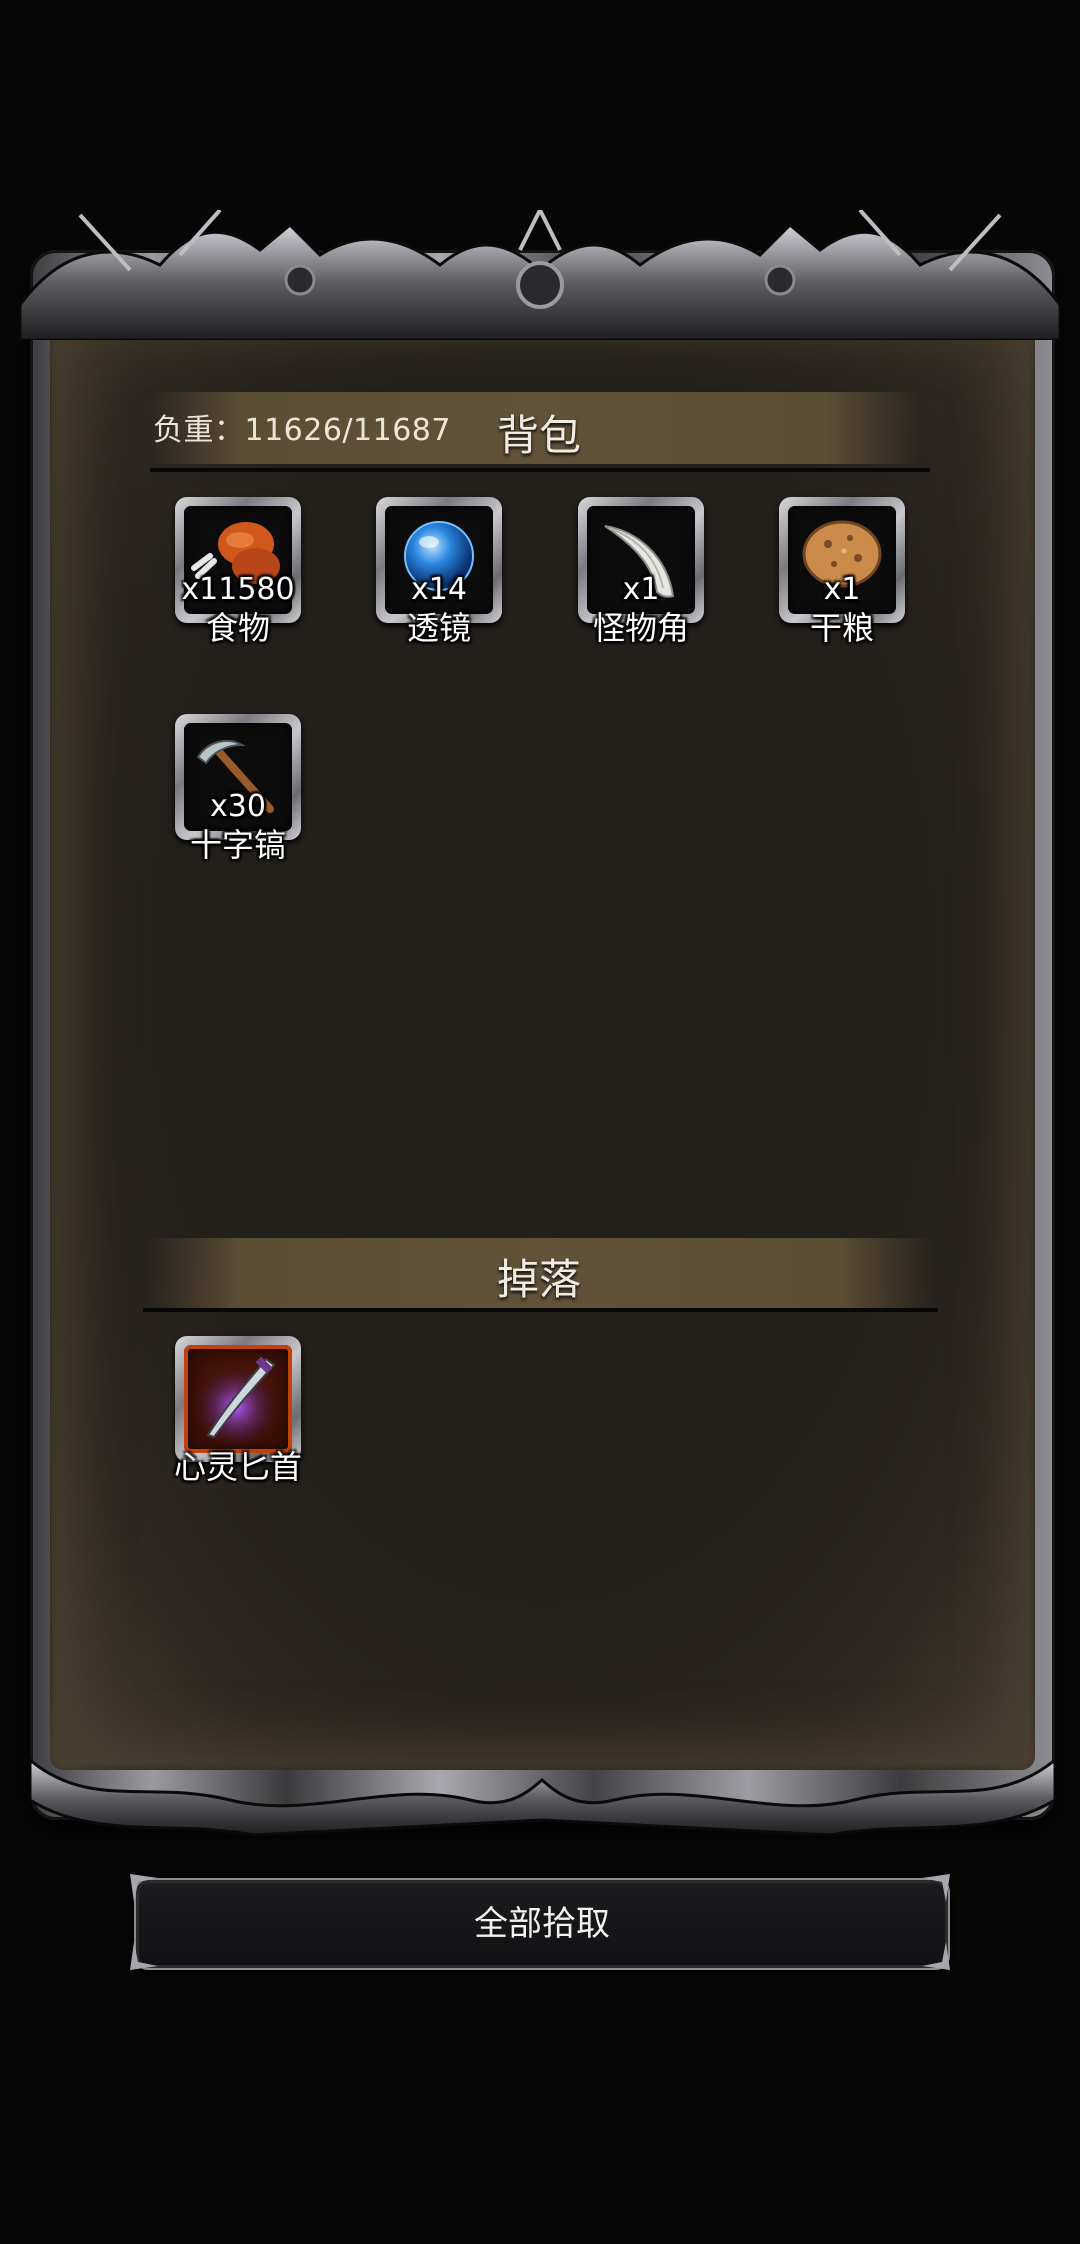  What do you see at coordinates (236, 1400) in the screenshot?
I see `psychic-dagger-icon` at bounding box center [236, 1400].